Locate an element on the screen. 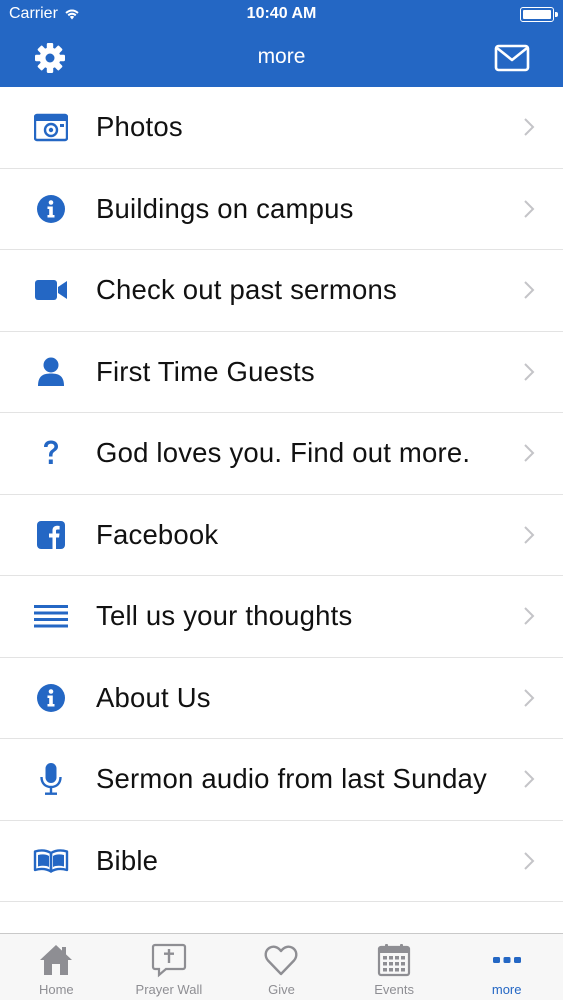 The image size is (563, 1000). tab-events: Events is located at coordinates (394, 967).